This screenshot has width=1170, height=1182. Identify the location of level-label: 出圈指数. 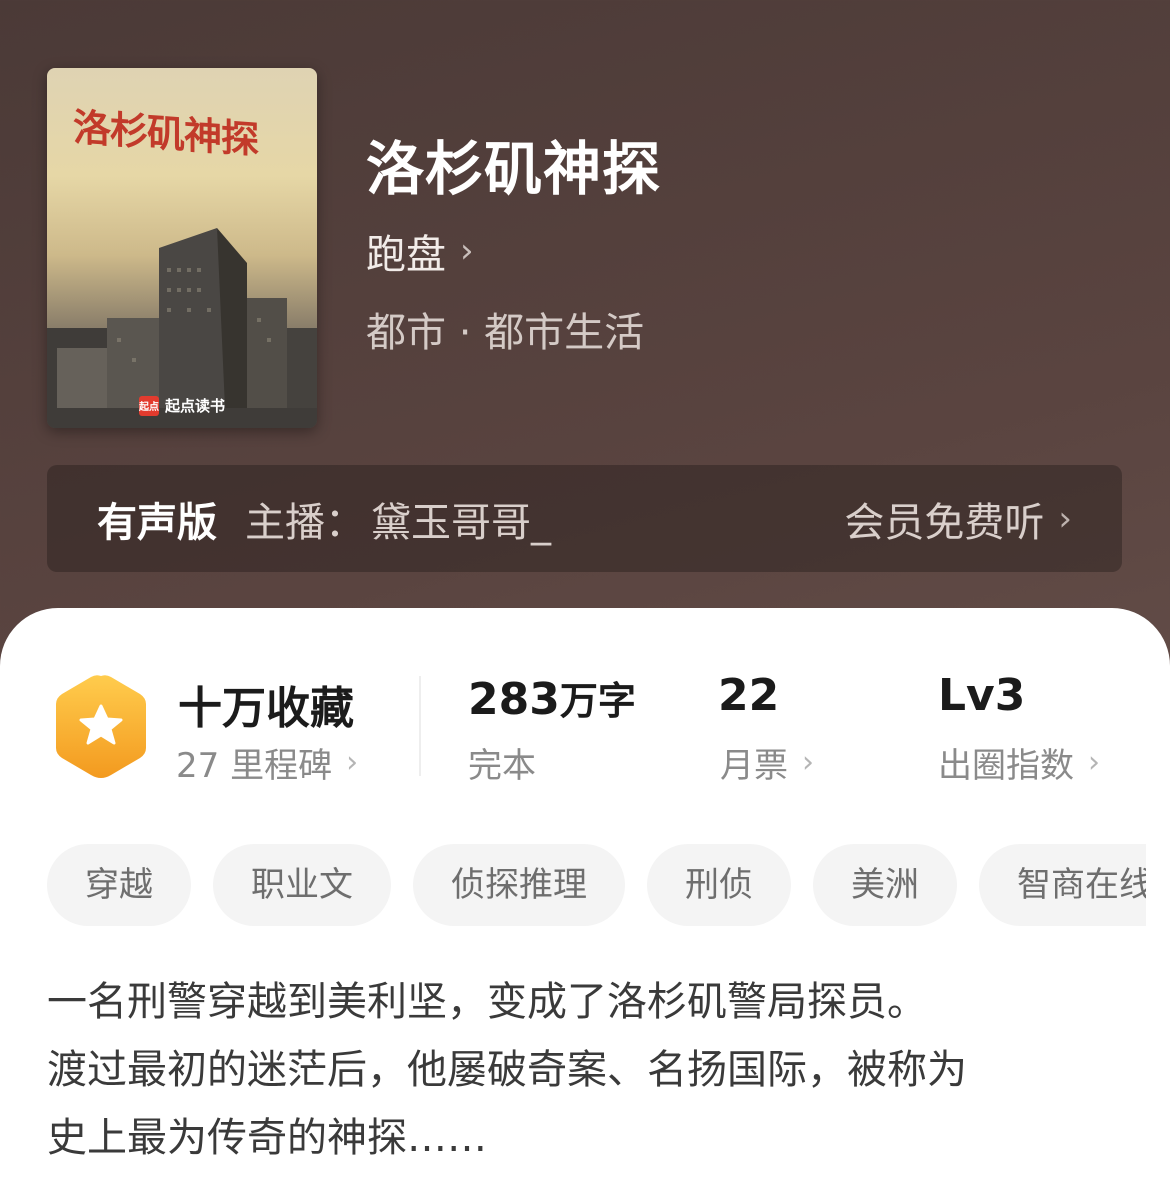
(1006, 766).